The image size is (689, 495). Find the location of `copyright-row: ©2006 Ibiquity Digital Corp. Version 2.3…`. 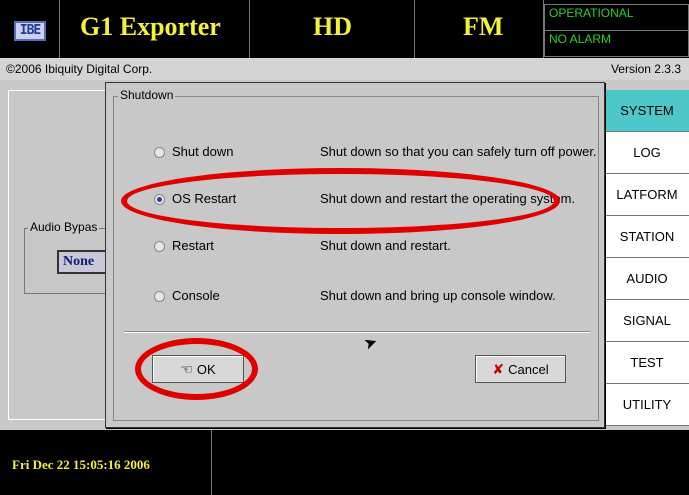

copyright-row: ©2006 Ibiquity Digital Corp. Version 2.3… is located at coordinates (344, 69).